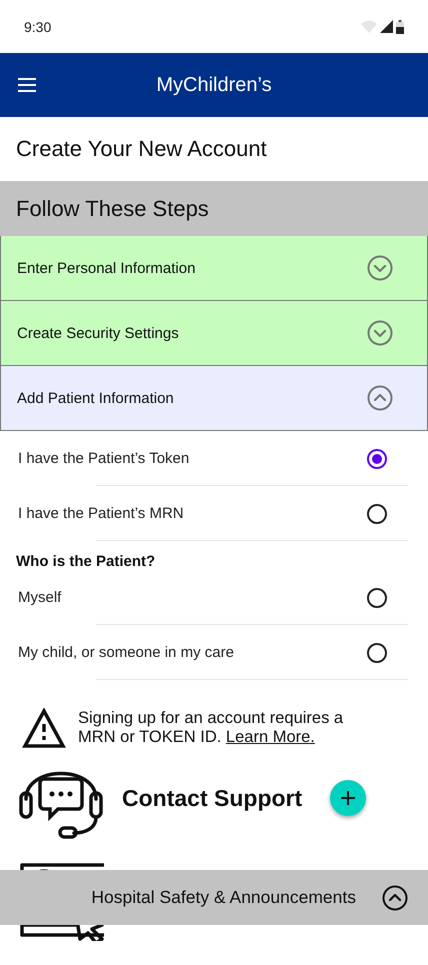 The width and height of the screenshot is (428, 965). I want to click on bottom-bar: Hospital Safety & Announcements, so click(214, 897).